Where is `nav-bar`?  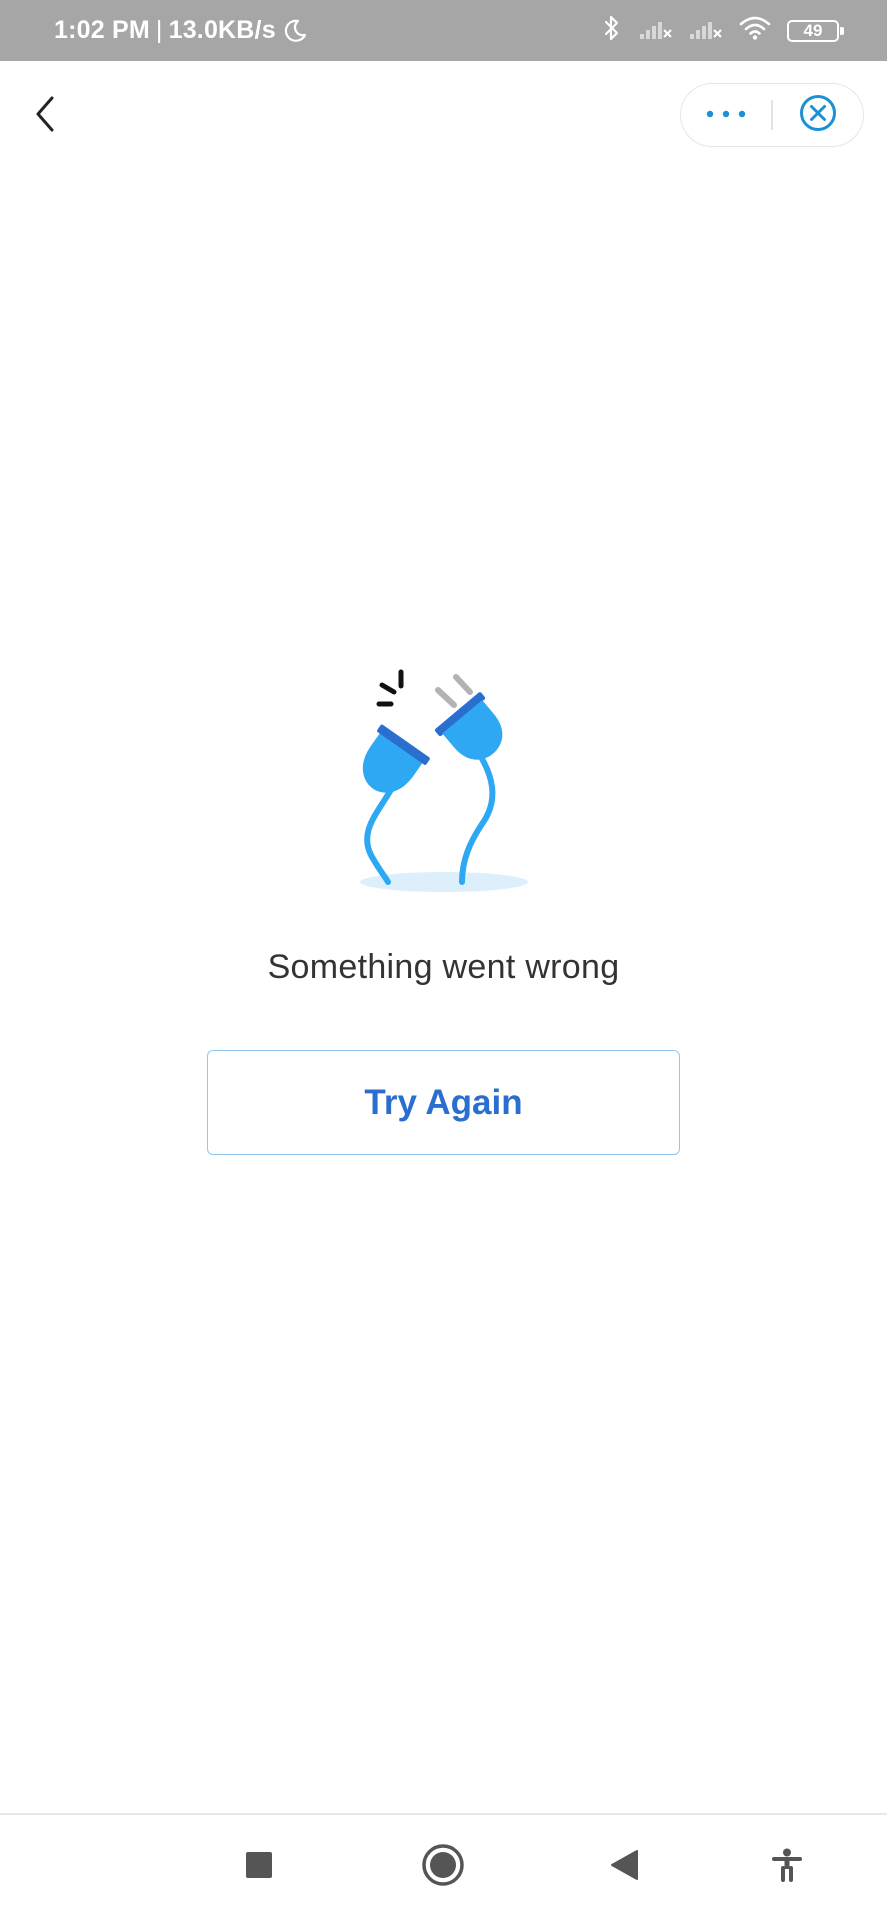 nav-bar is located at coordinates (443, 1867).